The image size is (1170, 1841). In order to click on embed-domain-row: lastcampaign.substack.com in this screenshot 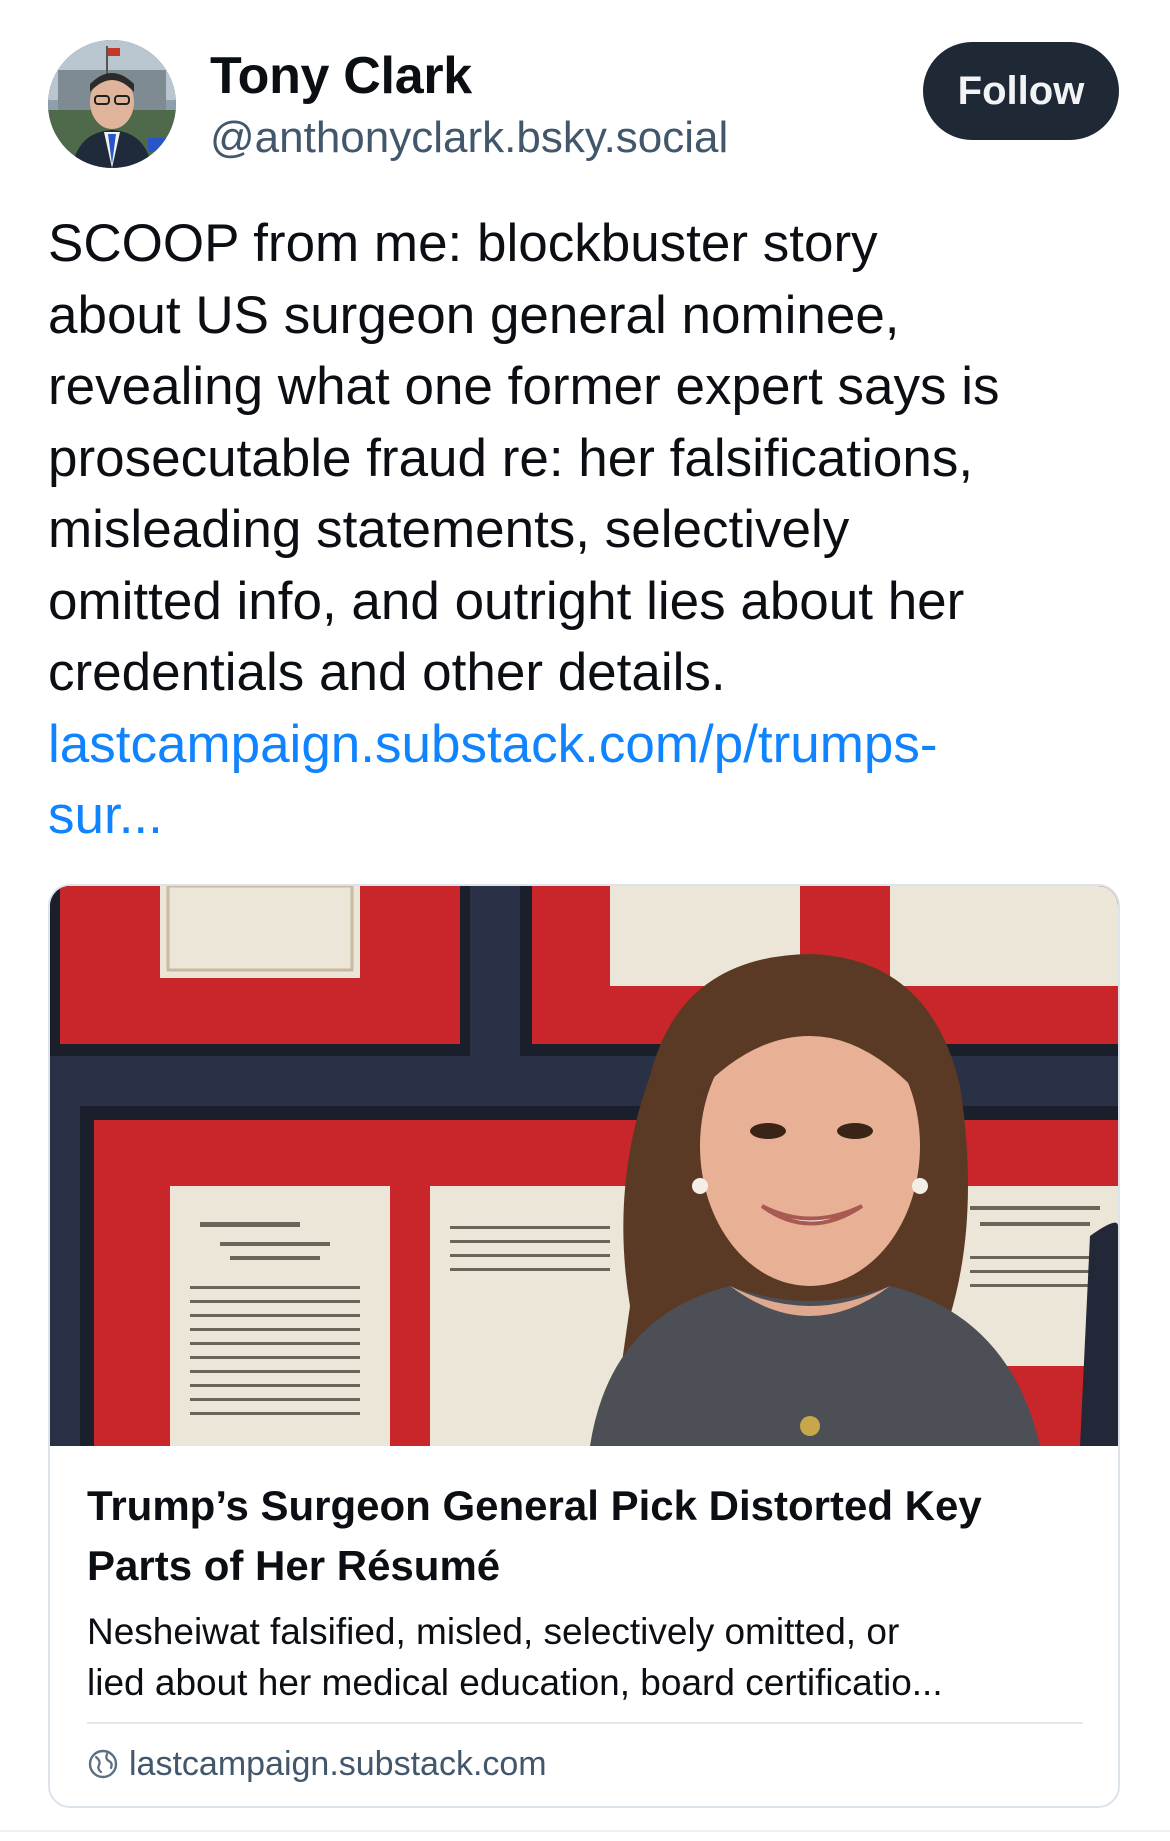, I will do `click(317, 1764)`.